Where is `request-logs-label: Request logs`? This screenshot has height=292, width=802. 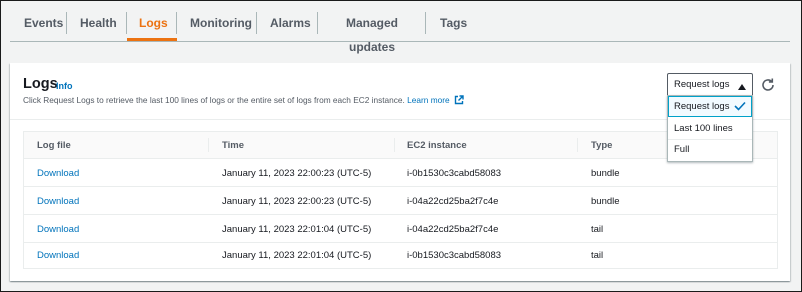 request-logs-label: Request logs is located at coordinates (702, 84).